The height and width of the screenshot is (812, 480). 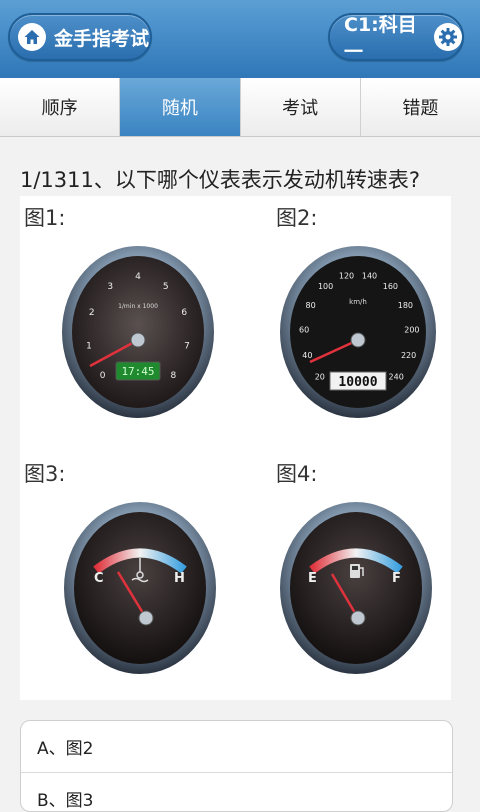 What do you see at coordinates (99, 578) in the screenshot?
I see `temp-low-label: C` at bounding box center [99, 578].